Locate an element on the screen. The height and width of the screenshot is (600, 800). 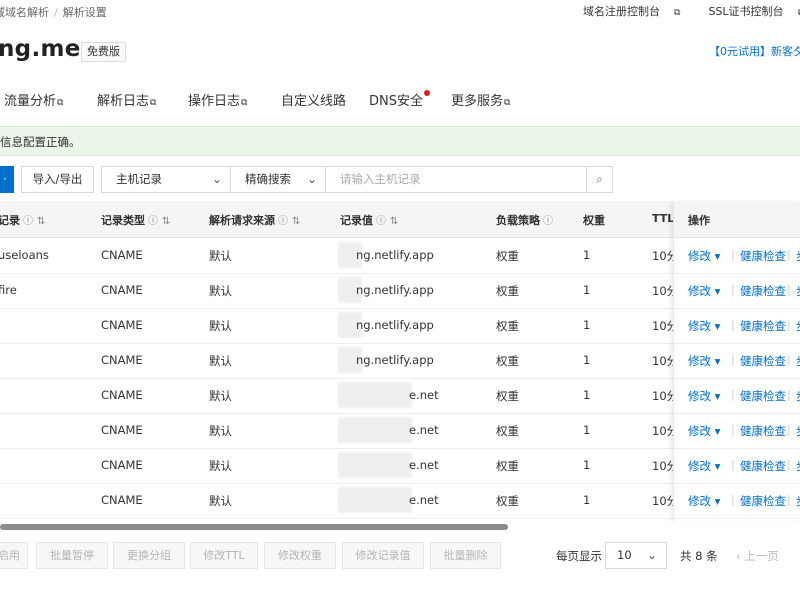
chevron-down-icon: ⌄ is located at coordinates (651, 555).